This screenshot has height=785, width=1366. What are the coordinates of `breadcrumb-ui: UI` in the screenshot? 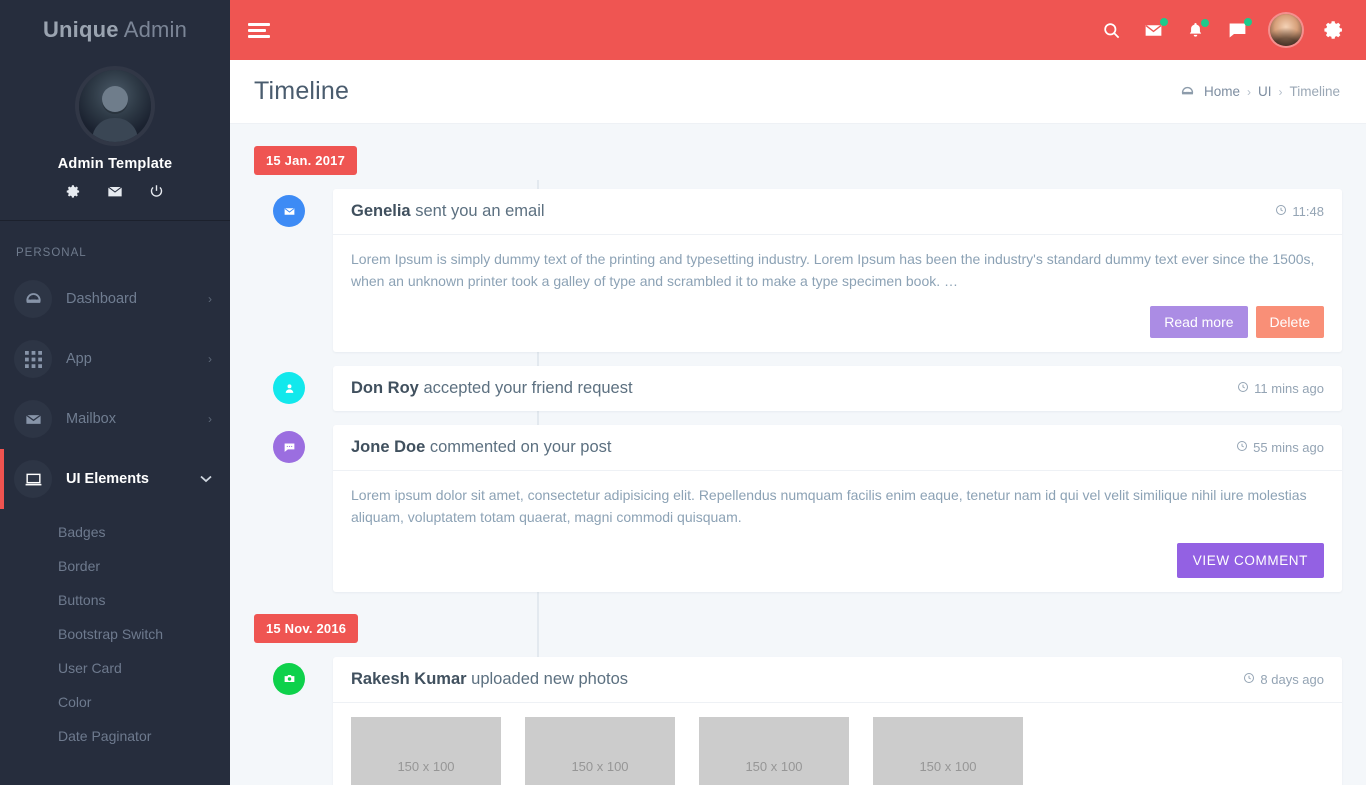 It's located at (1265, 91).